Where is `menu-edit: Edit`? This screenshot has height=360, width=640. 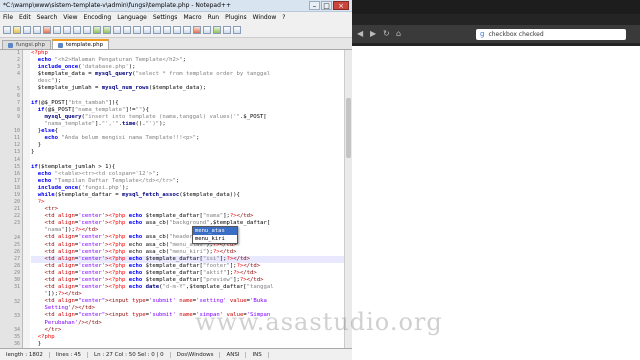 menu-edit: Edit is located at coordinates (25, 17).